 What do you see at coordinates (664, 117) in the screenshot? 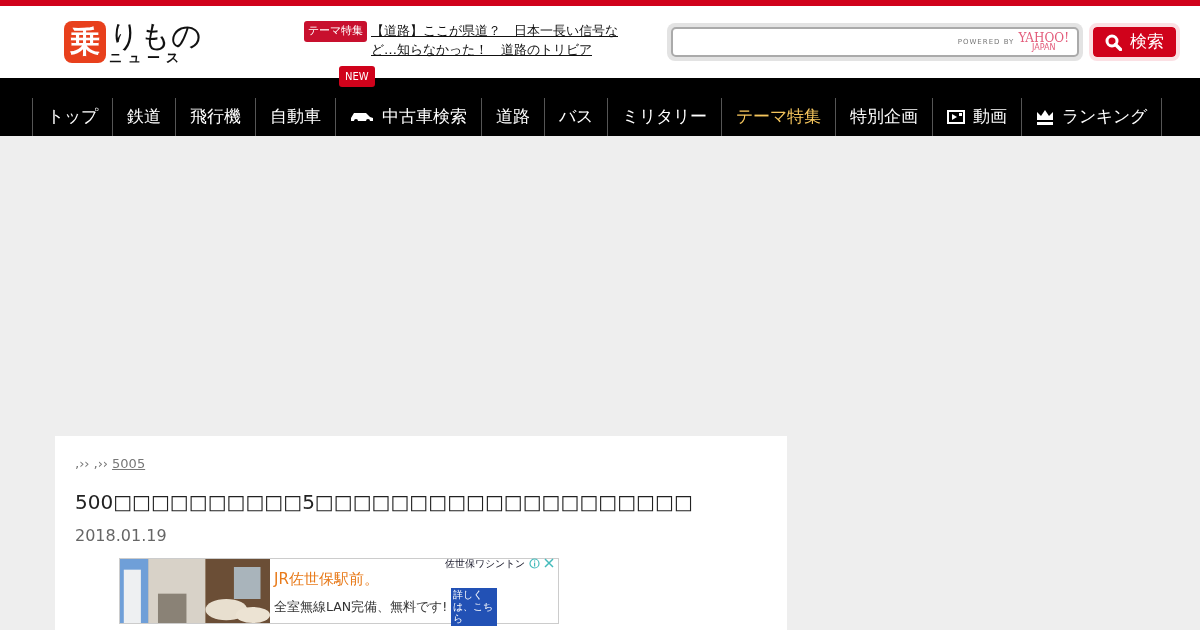
I see `nav-tab: ミリタリー` at bounding box center [664, 117].